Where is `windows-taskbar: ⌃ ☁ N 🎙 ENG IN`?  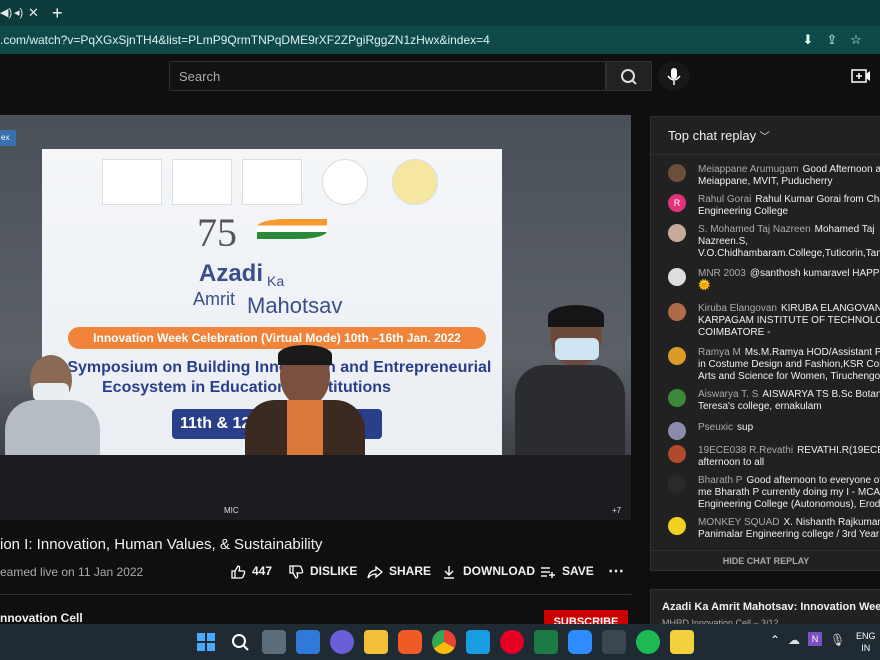
windows-taskbar: ⌃ ☁ N 🎙 ENG IN is located at coordinates (440, 642).